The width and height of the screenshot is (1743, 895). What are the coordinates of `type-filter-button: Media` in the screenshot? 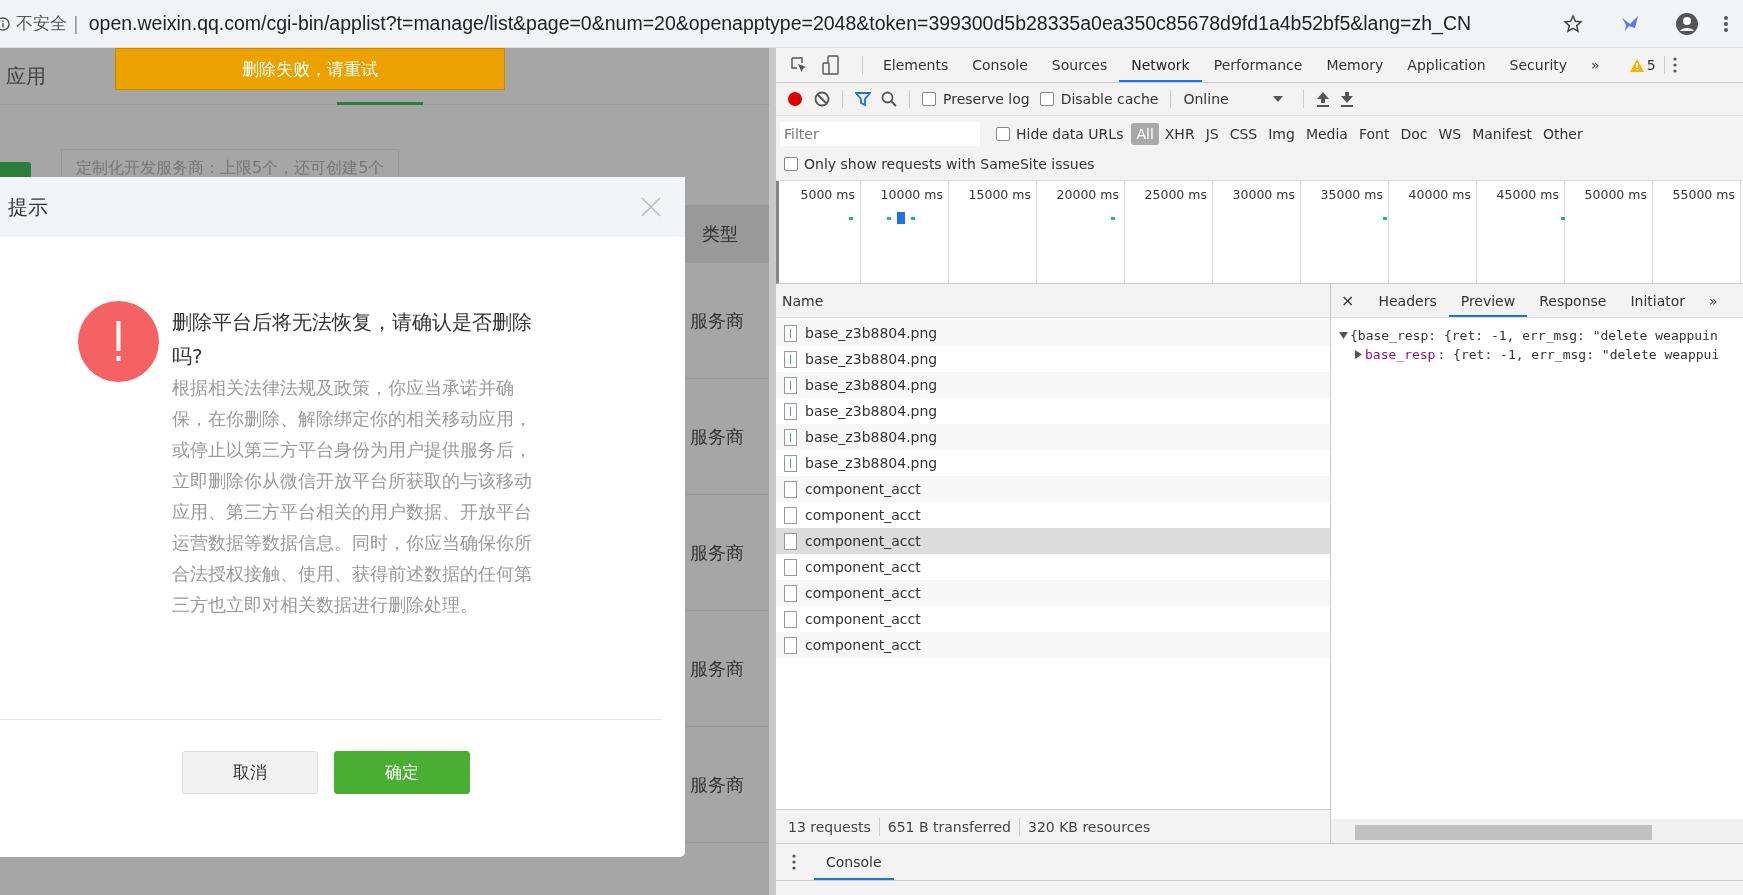 It's located at (1326, 133).